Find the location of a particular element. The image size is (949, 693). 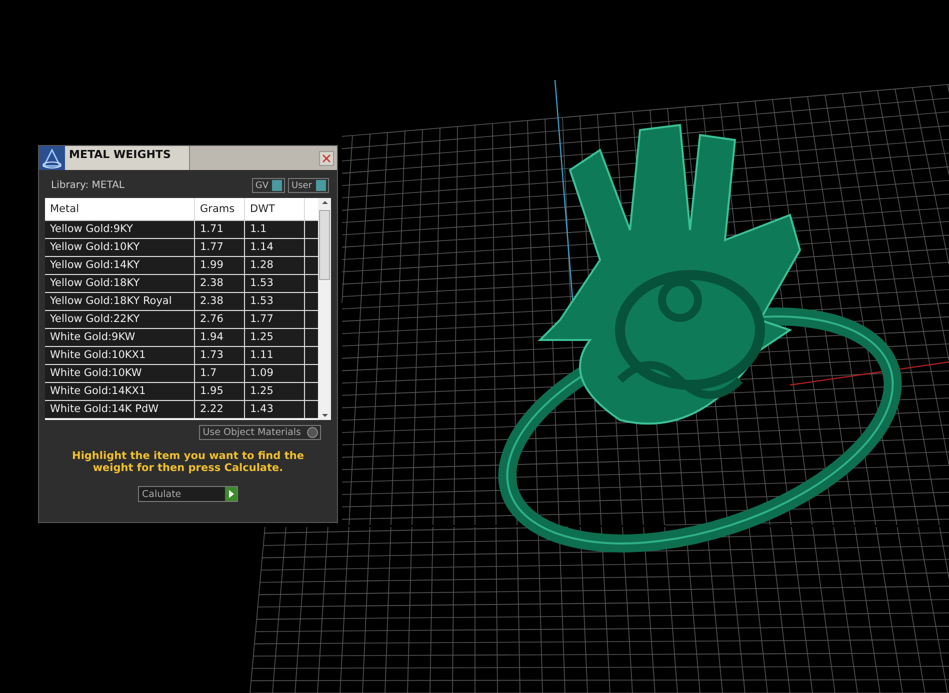

table-cell: White Gold:9KW is located at coordinates (120, 337).